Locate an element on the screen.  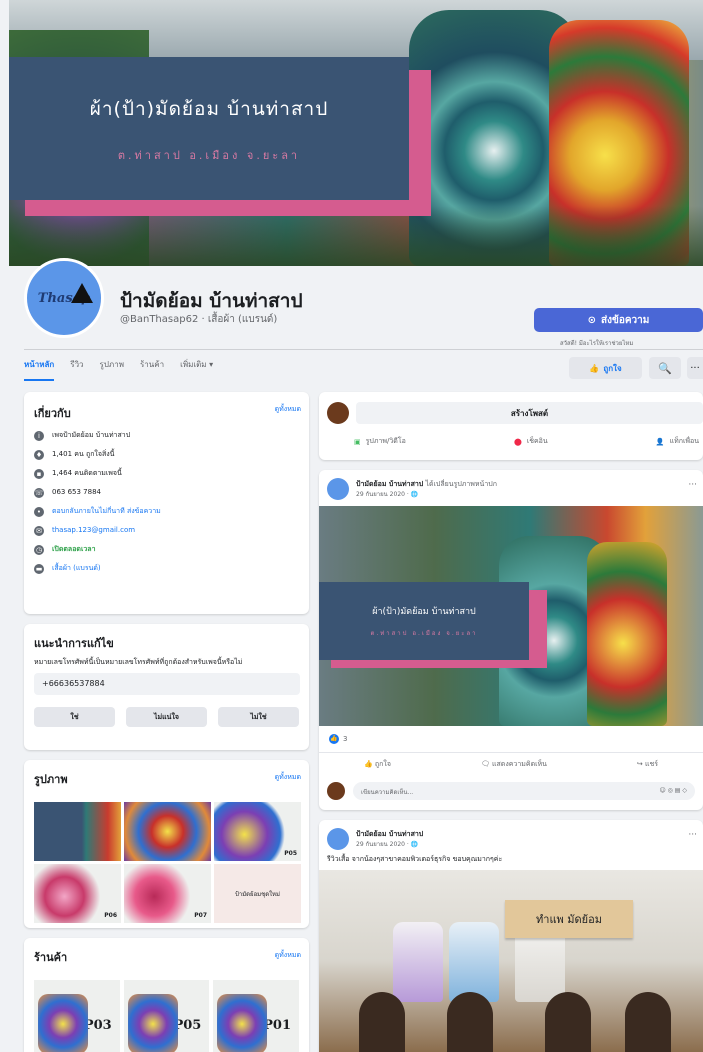
share-button: ↪ แชร์ is located at coordinates (647, 764).